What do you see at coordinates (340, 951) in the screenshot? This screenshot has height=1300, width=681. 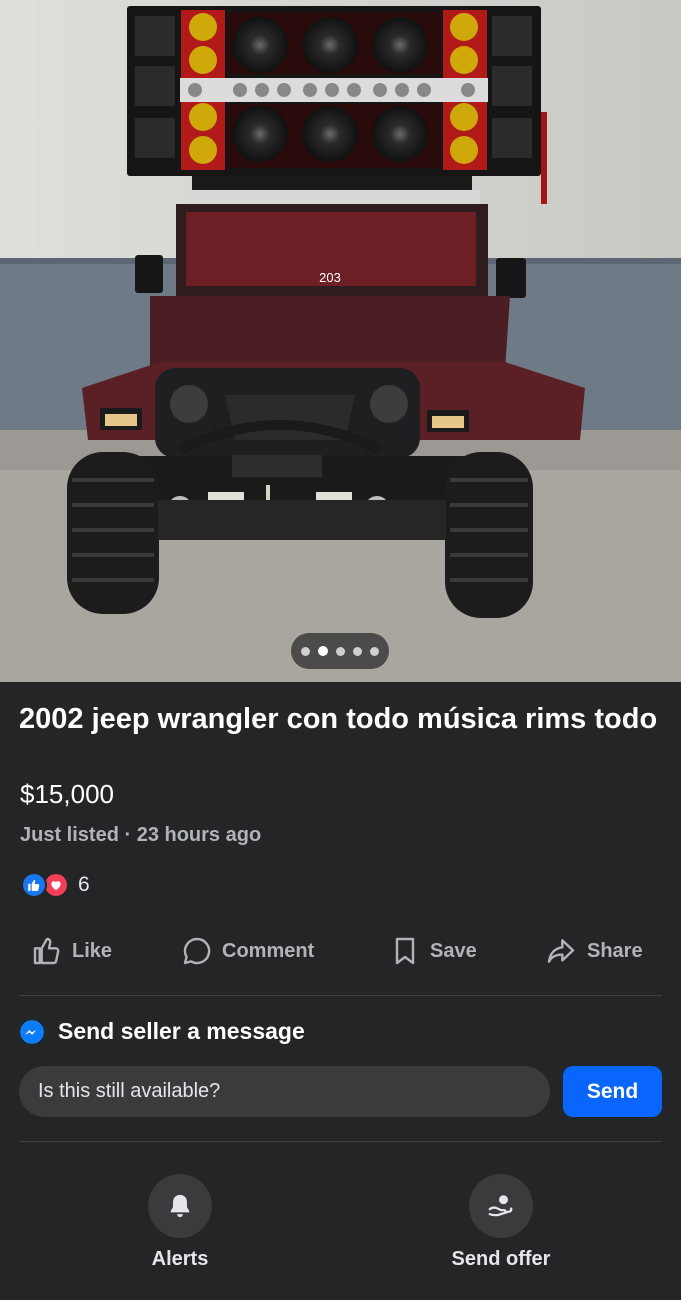 I see `action-bar: Like Comment Save Share` at bounding box center [340, 951].